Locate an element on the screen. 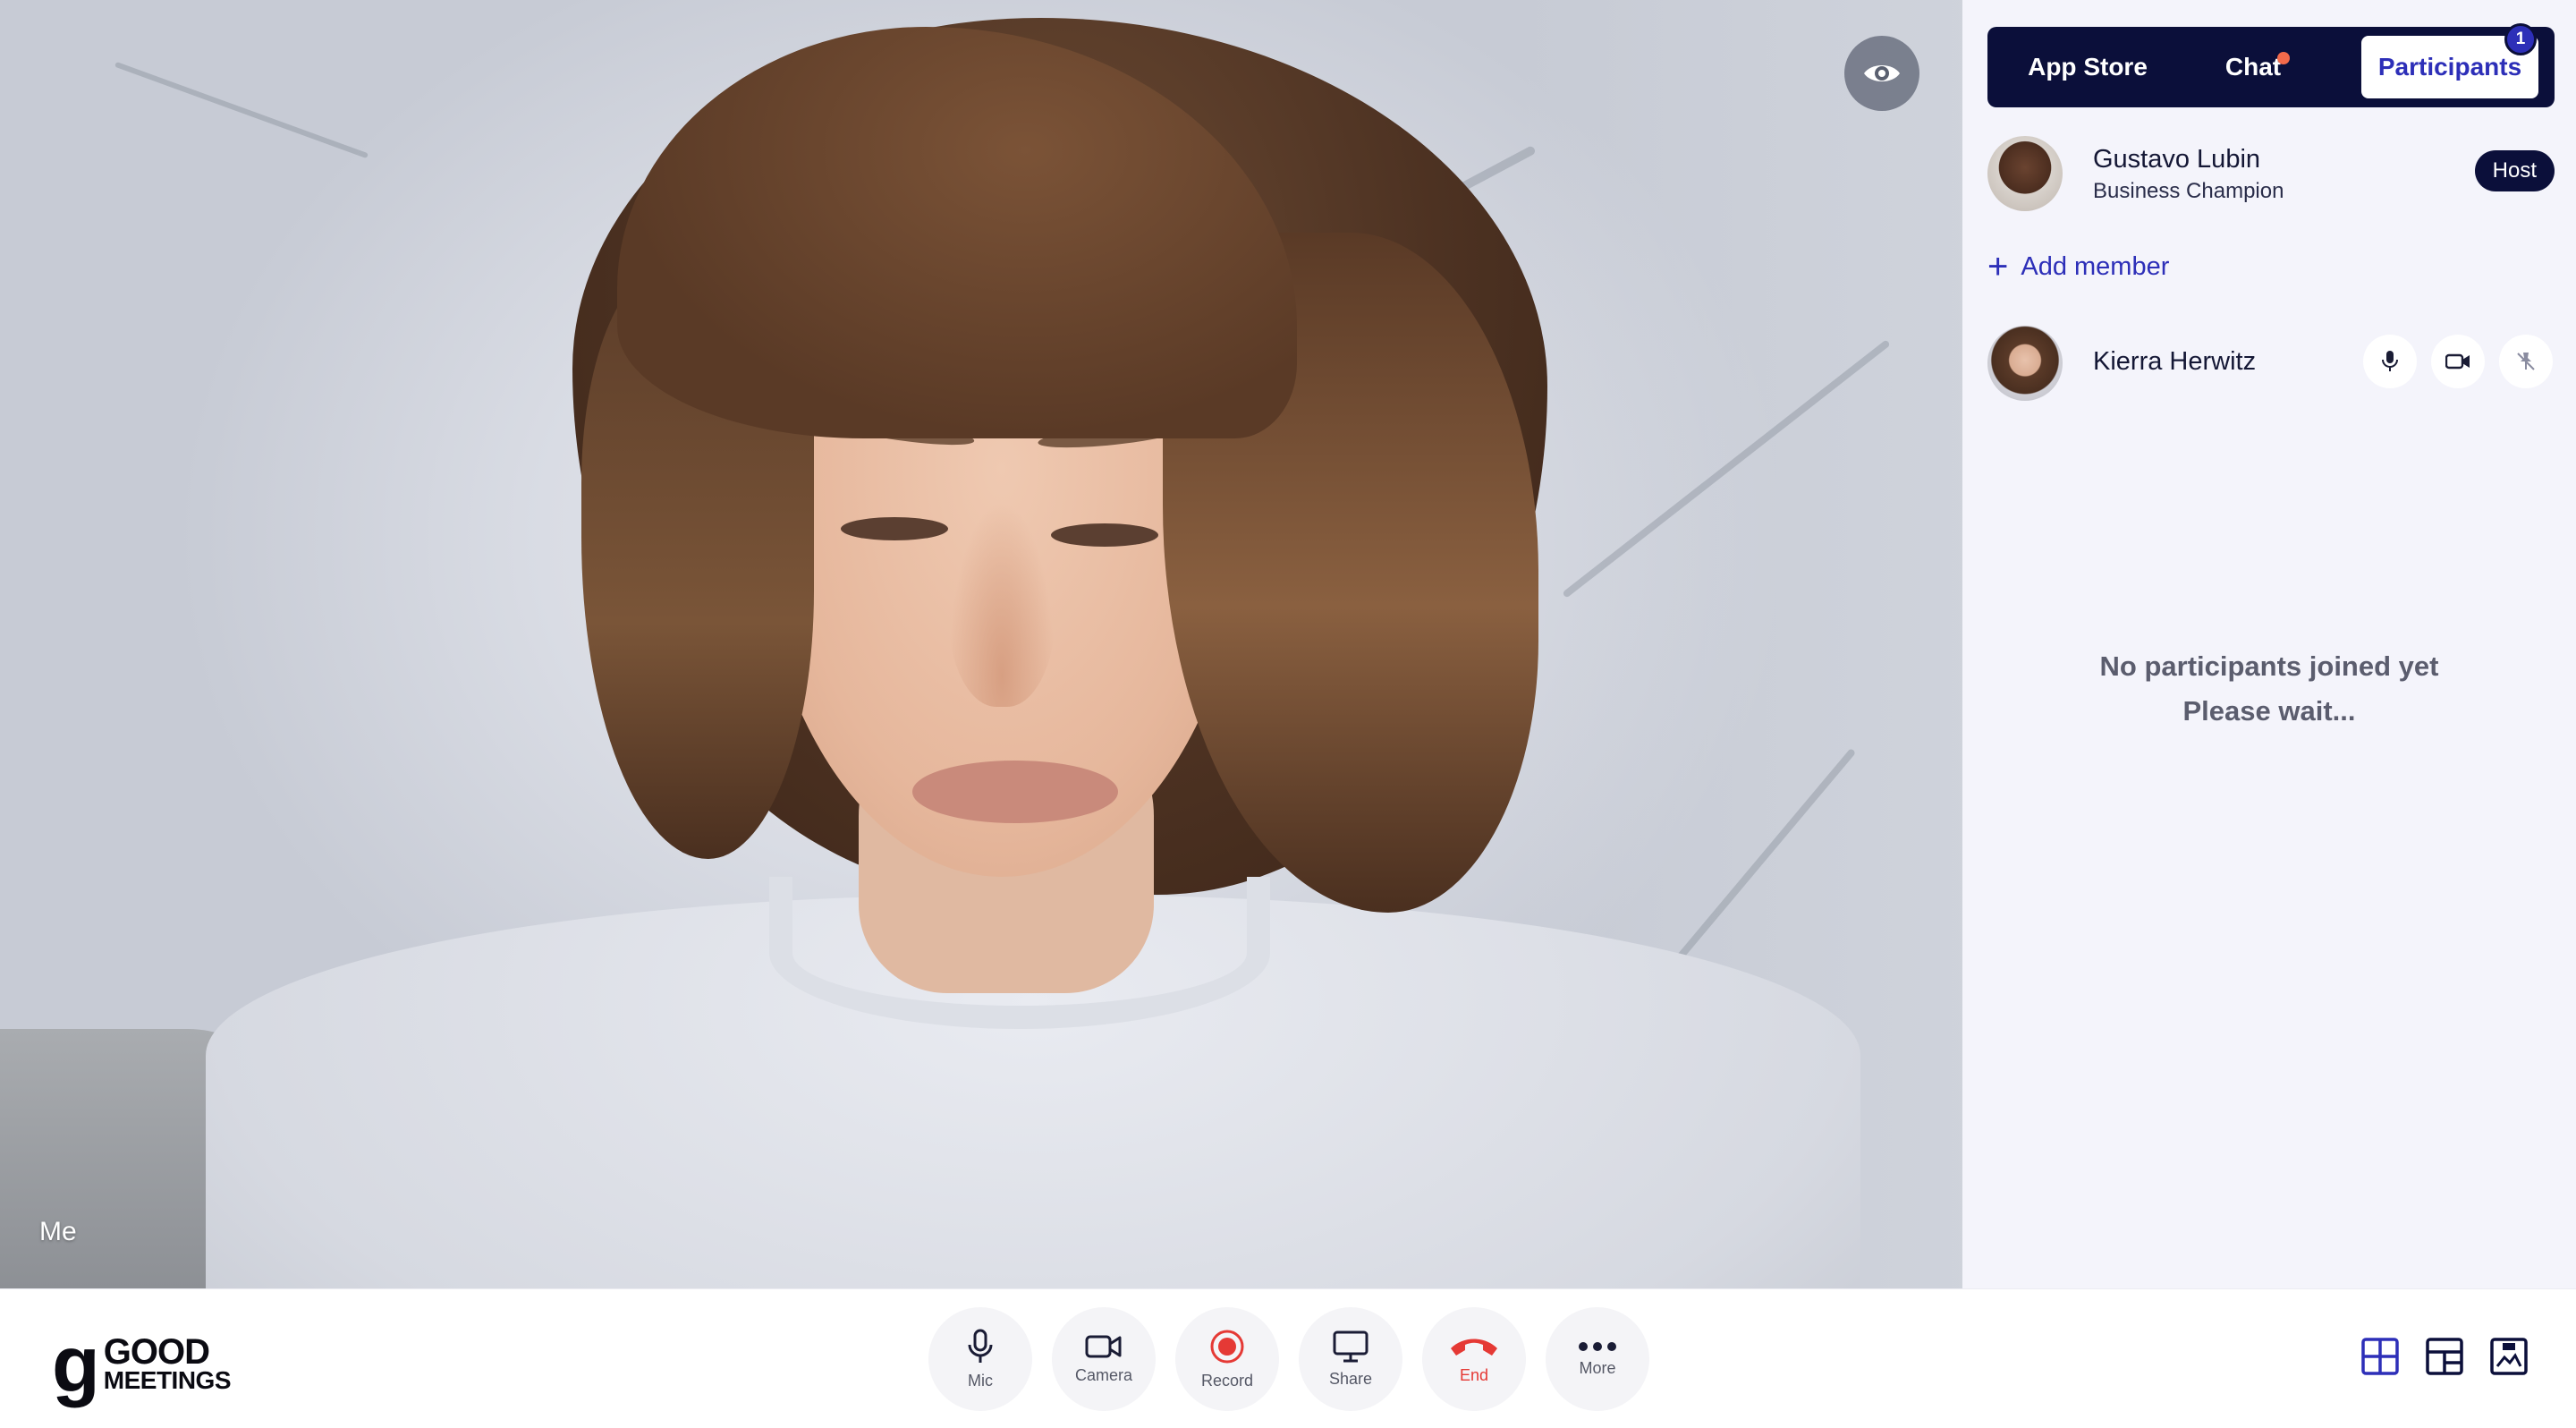 Image resolution: width=2576 pixels, height=1428 pixels. tab-app-store: App Store is located at coordinates (2087, 67).